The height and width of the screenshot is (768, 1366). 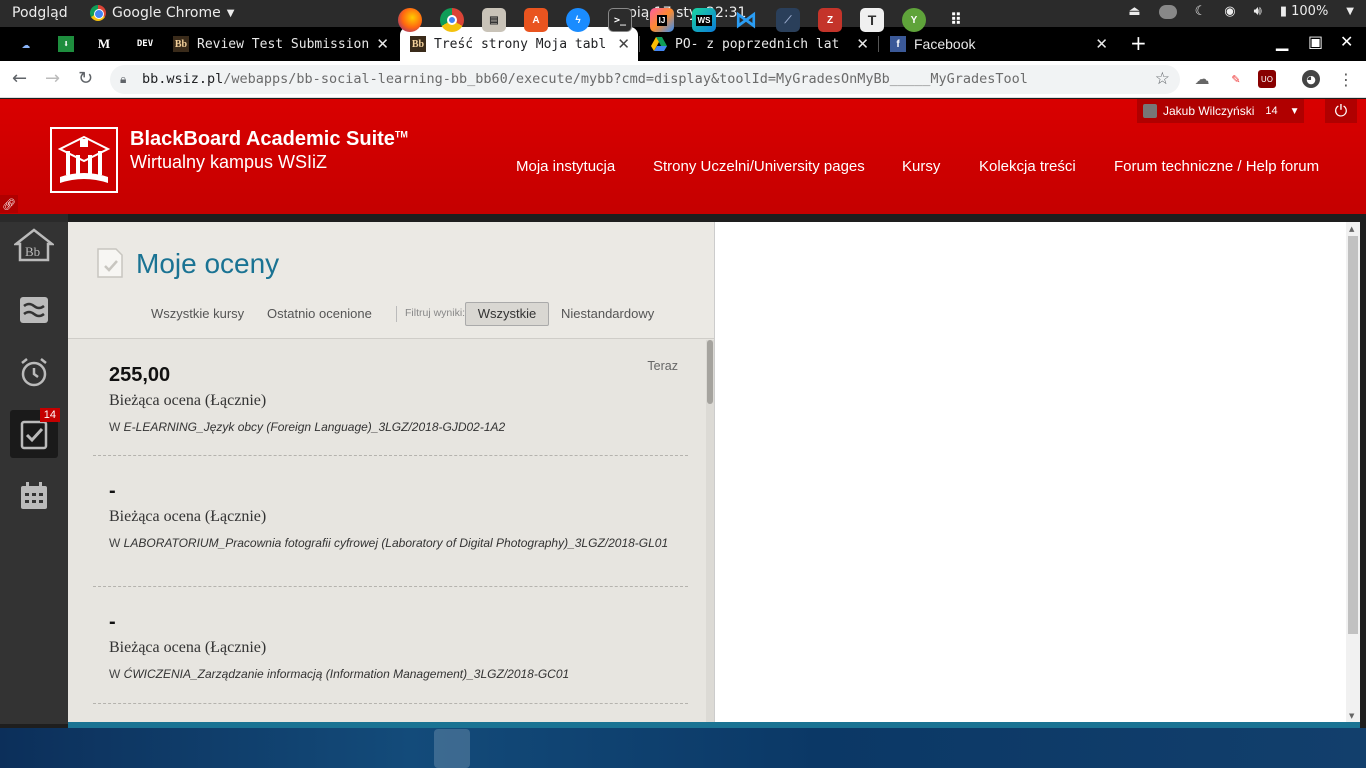 What do you see at coordinates (536, 20) in the screenshot?
I see `software-center-icon: A` at bounding box center [536, 20].